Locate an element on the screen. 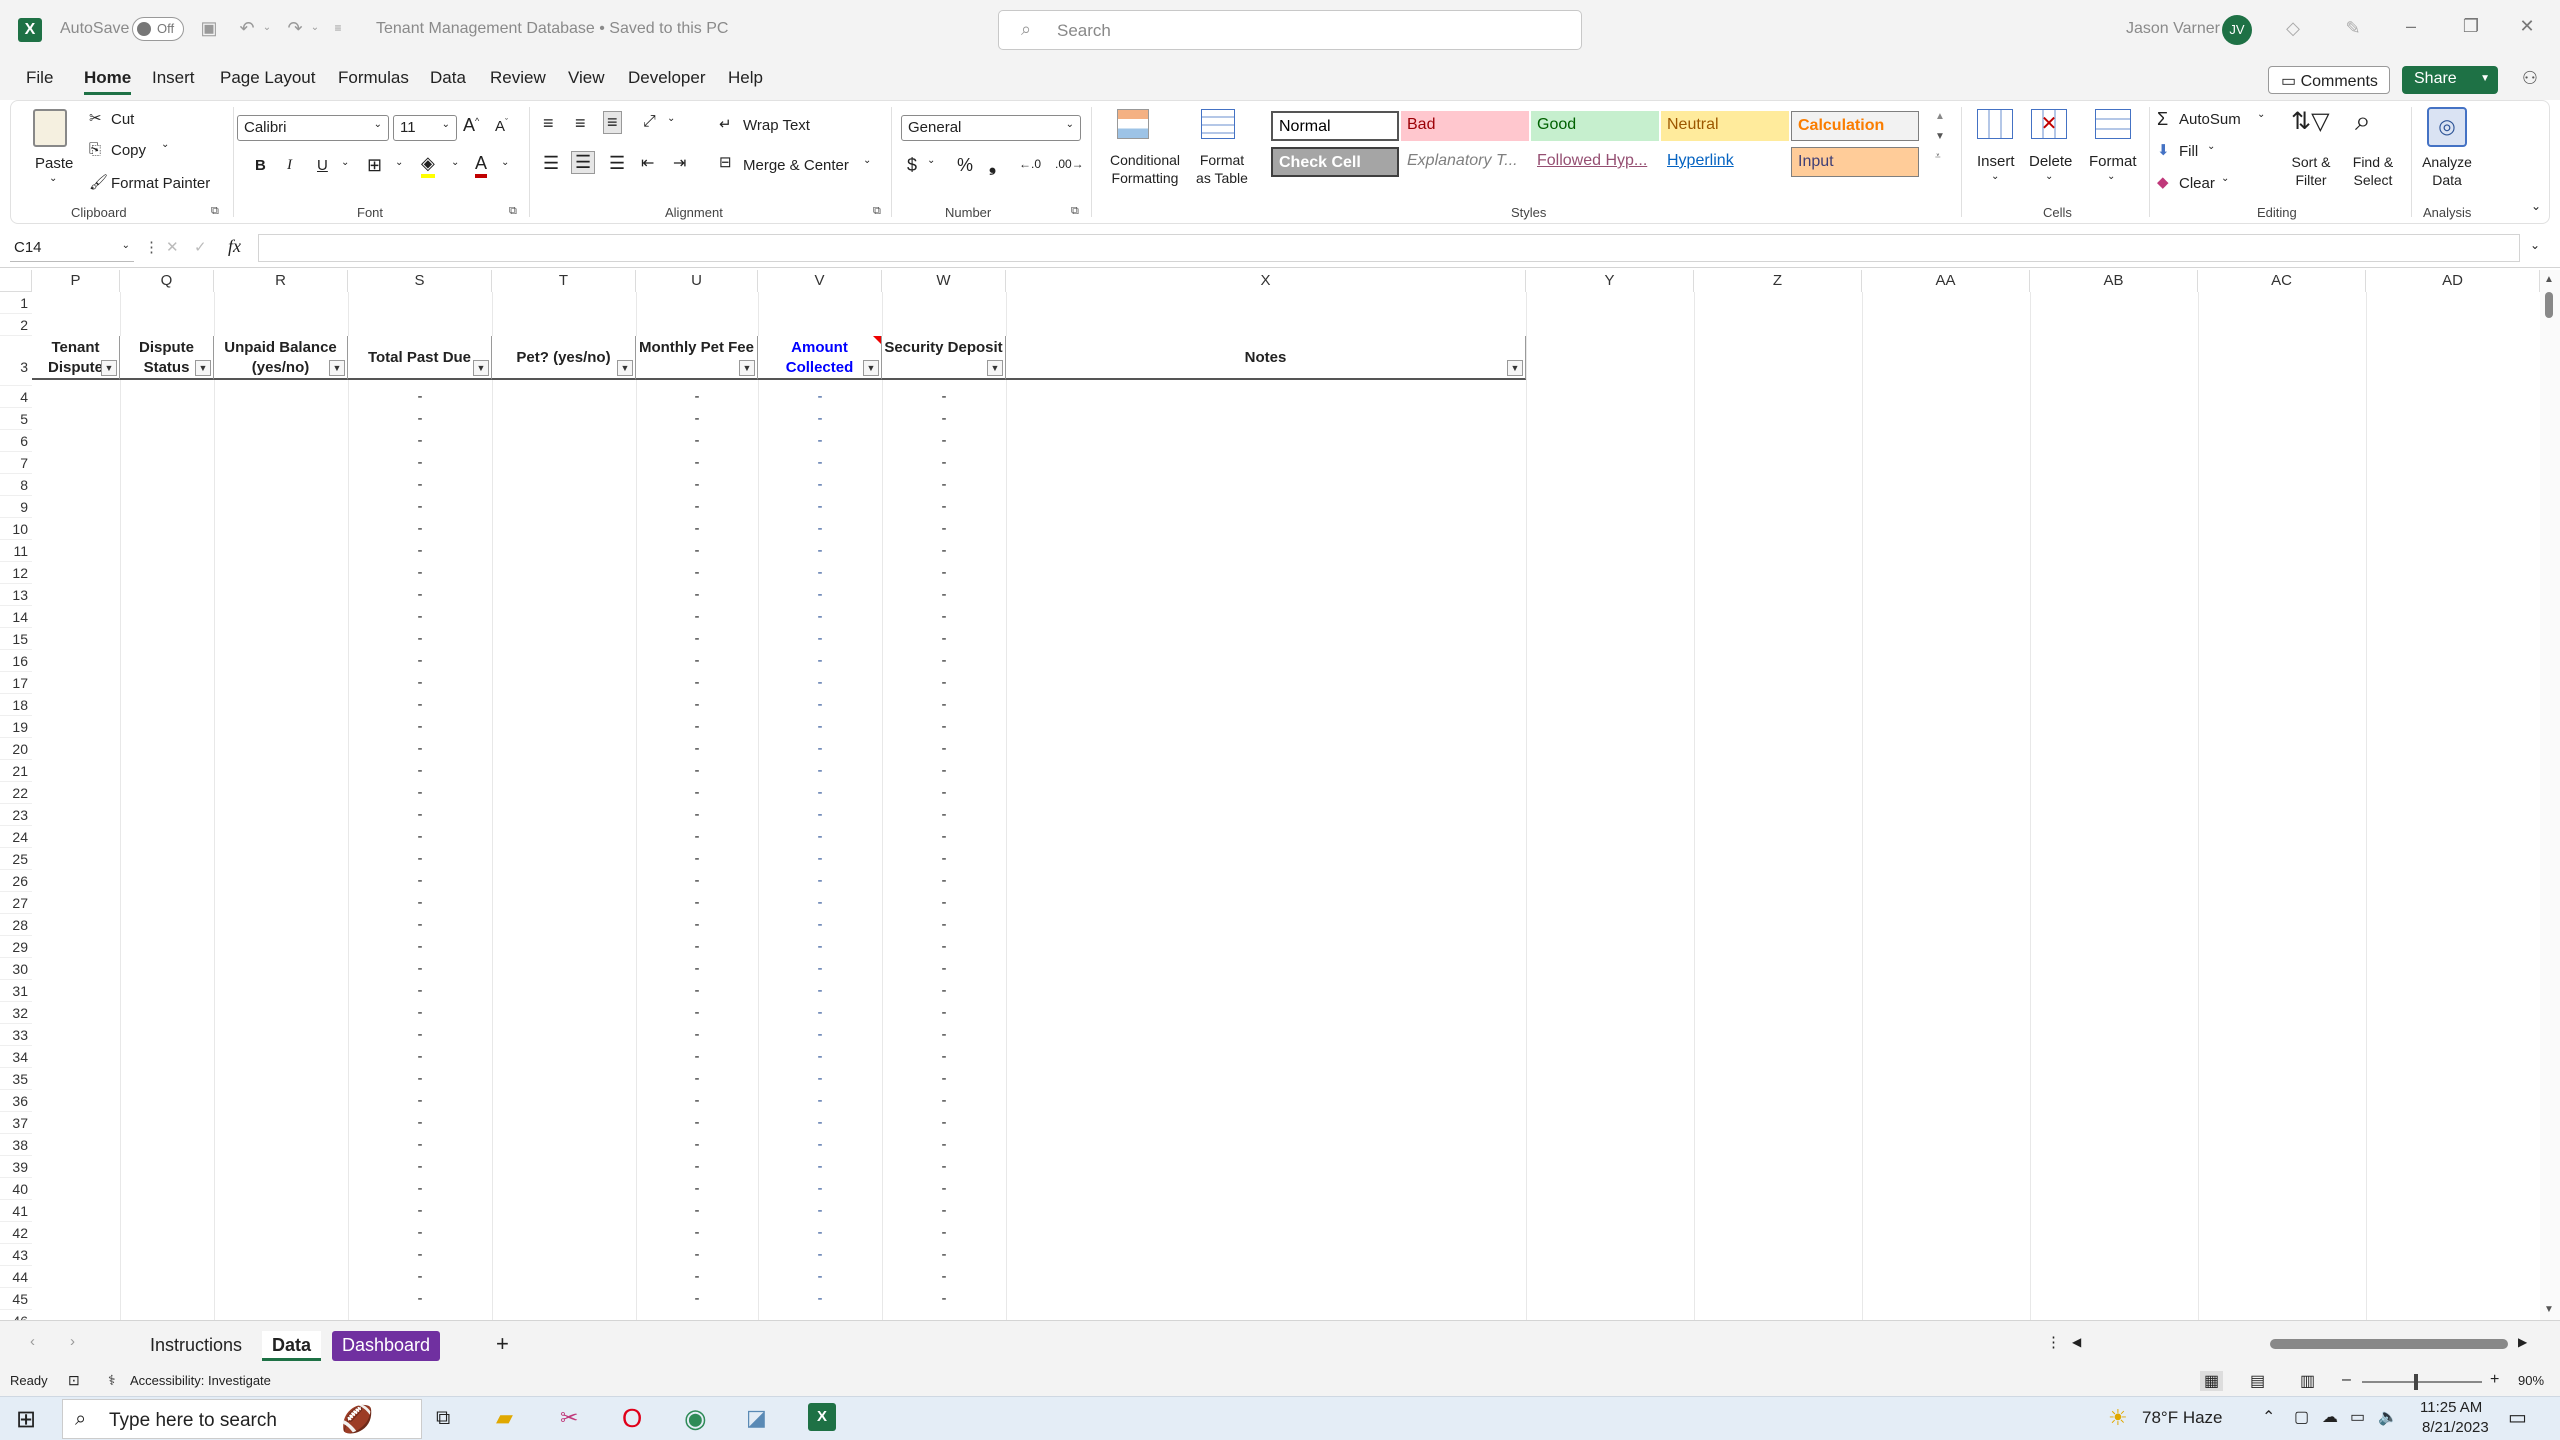 This screenshot has width=2560, height=1440. cell-s12: - is located at coordinates (420, 573).